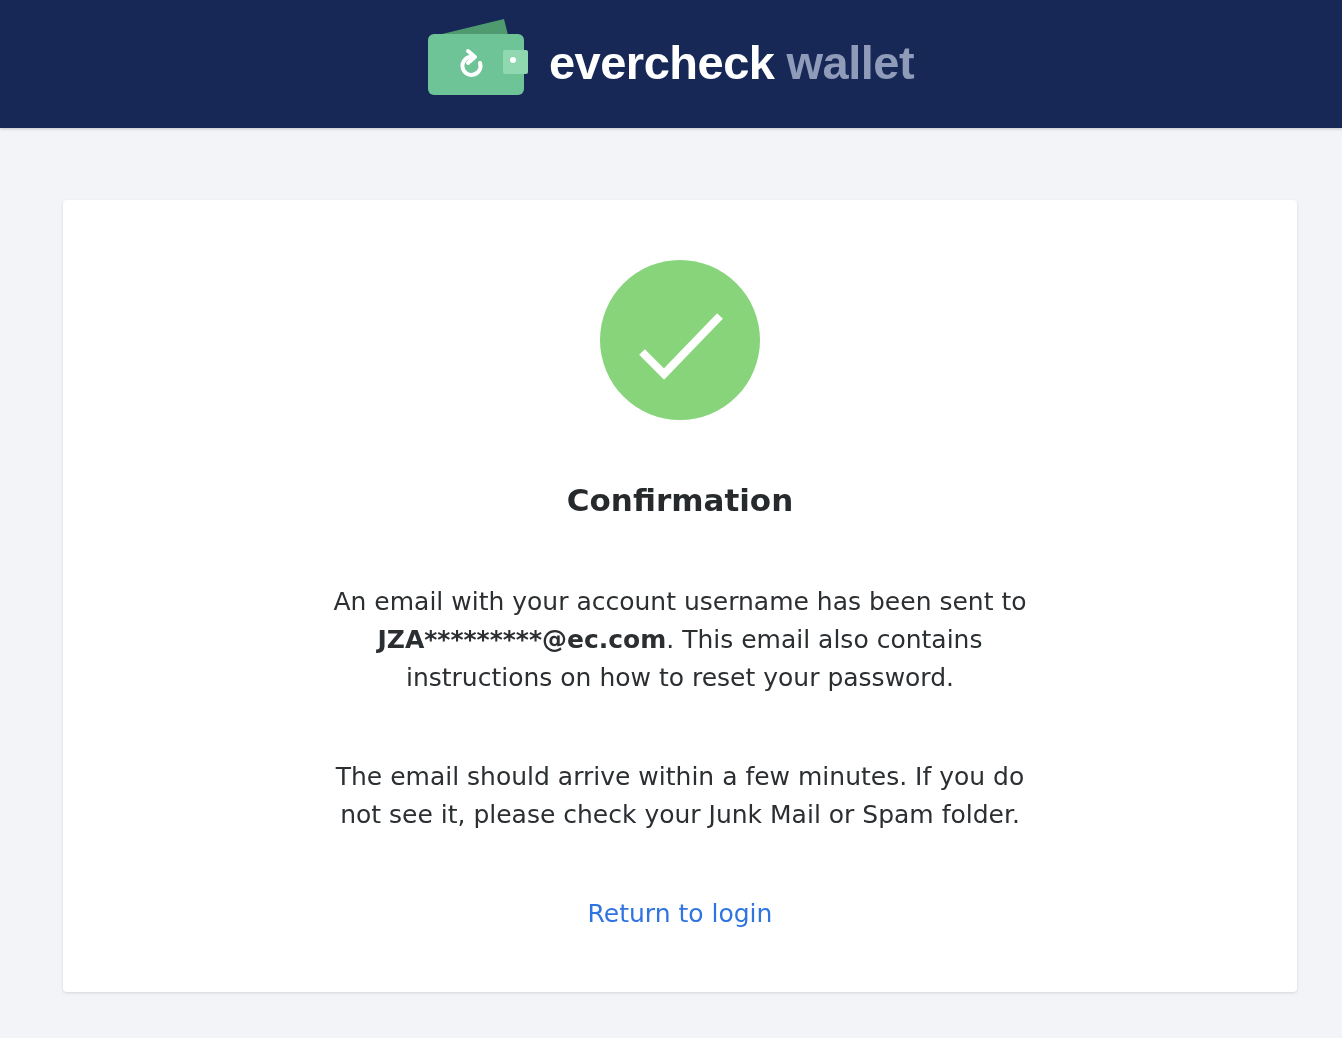 This screenshot has height=1038, width=1342. What do you see at coordinates (680, 640) in the screenshot?
I see `confirmation-message: An email with your account username has been sent to JZA*********@ec.com. This email also contains instructions on how to reset your password.` at bounding box center [680, 640].